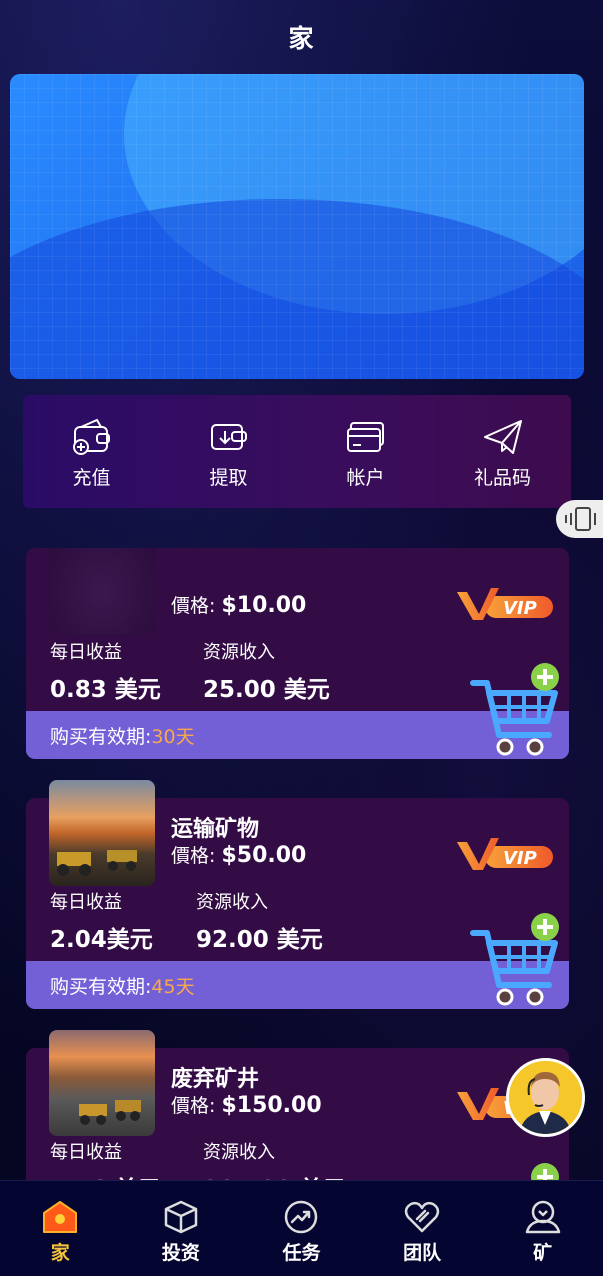  Describe the element at coordinates (60, 1253) in the screenshot. I see `tab-label: 家` at that location.